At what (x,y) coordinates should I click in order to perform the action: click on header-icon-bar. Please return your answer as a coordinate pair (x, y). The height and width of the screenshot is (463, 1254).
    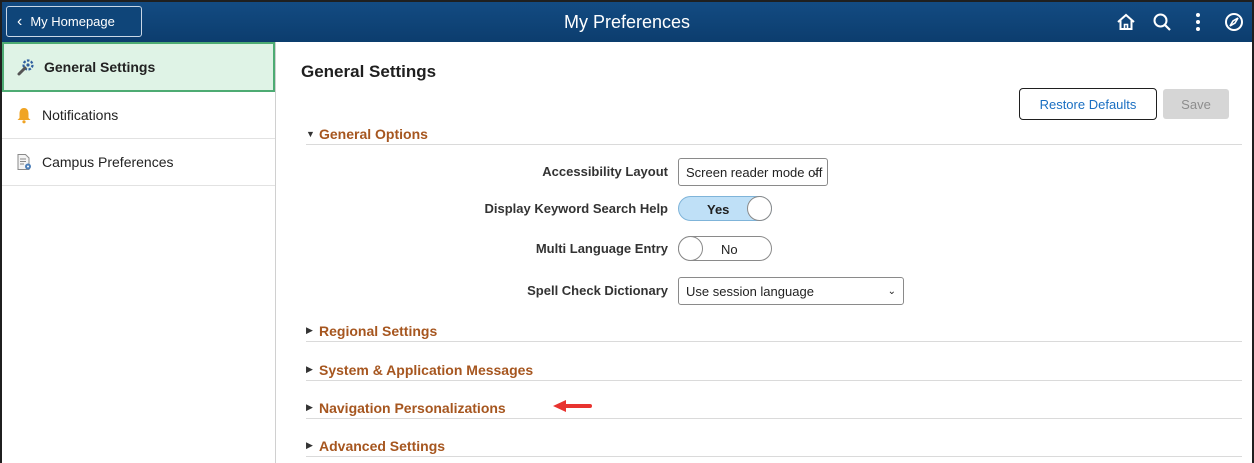
    Looking at the image, I should click on (1180, 22).